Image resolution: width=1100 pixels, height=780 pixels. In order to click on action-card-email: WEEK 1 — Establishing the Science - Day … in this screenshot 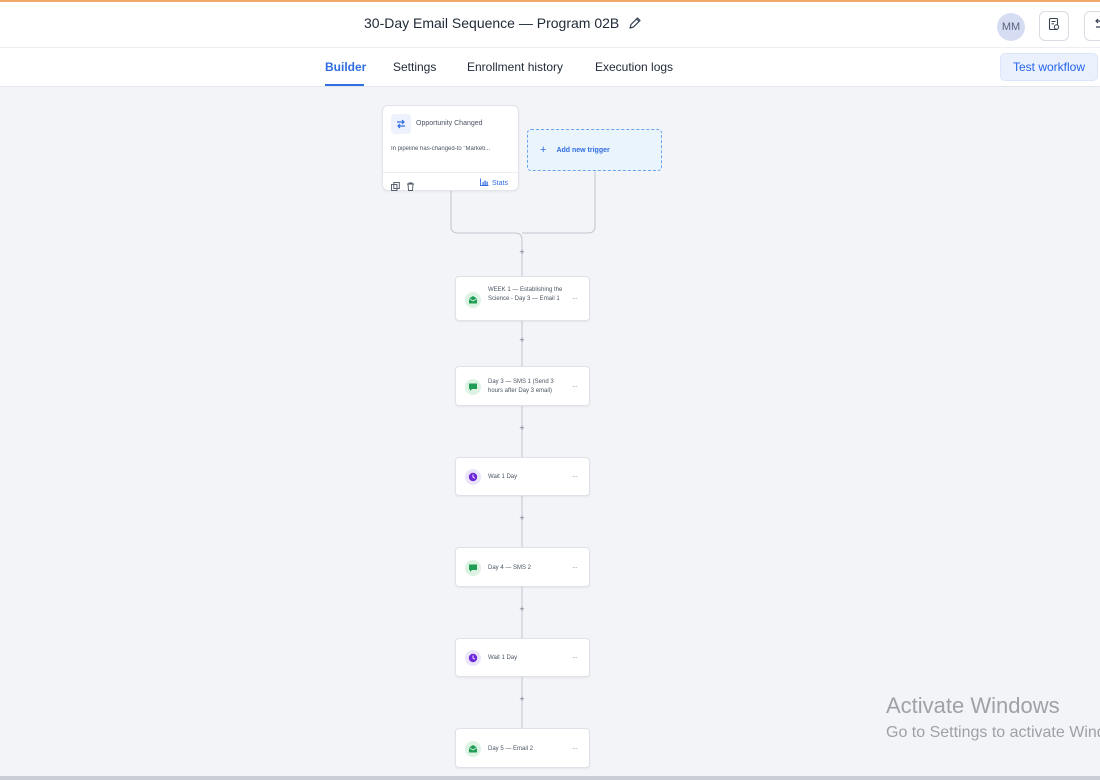, I will do `click(522, 298)`.